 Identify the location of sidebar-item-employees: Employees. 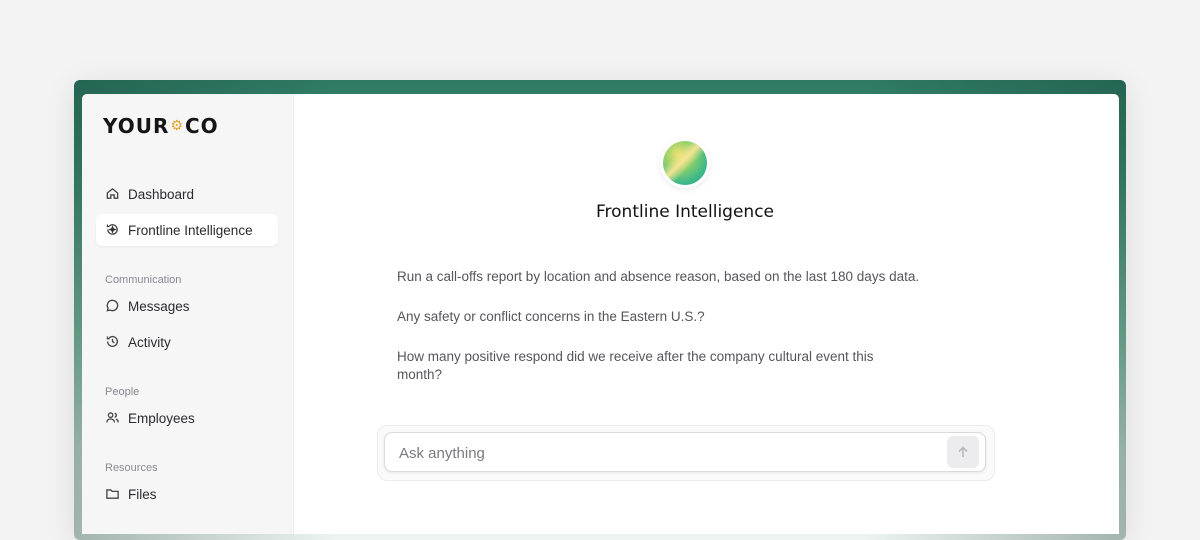
(187, 418).